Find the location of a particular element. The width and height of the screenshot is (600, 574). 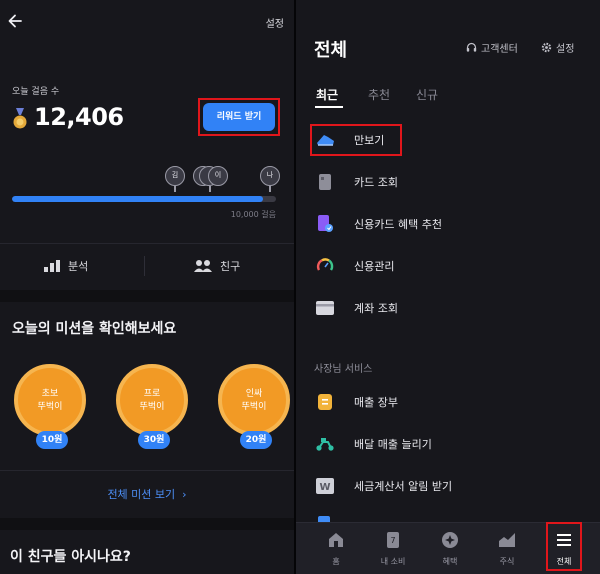

tab-recent: 최근 is located at coordinates (327, 94).